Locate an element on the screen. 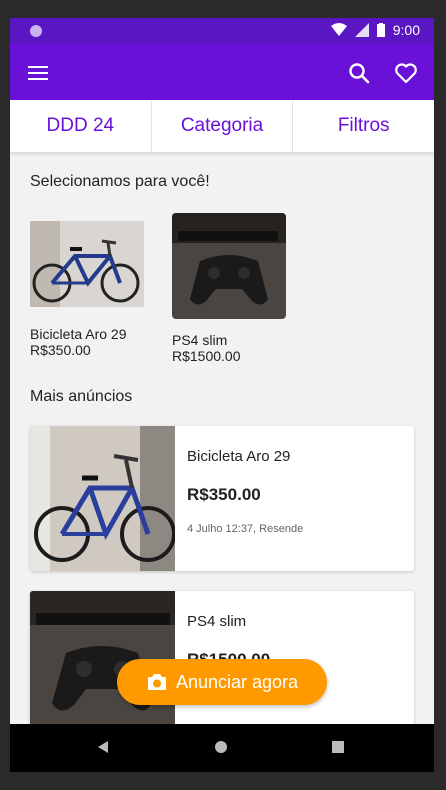  more-section-title: Mais anúncios is located at coordinates (81, 396).